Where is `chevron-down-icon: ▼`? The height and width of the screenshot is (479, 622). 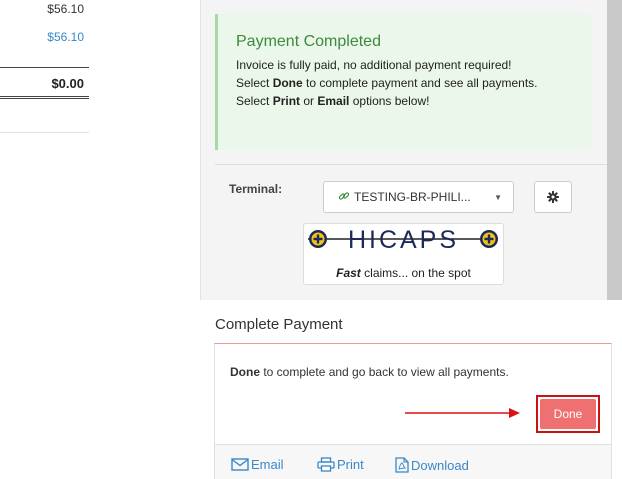 chevron-down-icon: ▼ is located at coordinates (498, 197).